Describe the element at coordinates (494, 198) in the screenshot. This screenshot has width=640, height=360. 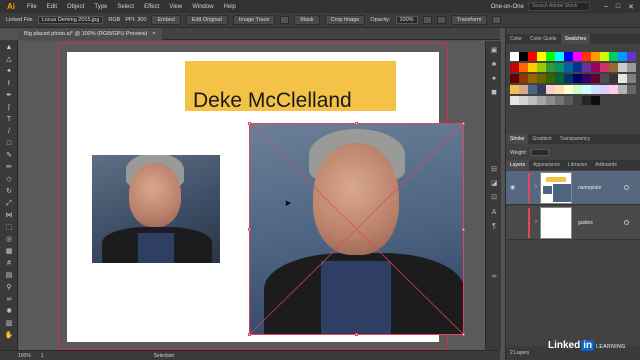
I see `transform-panel-icon: ⊡` at that location.